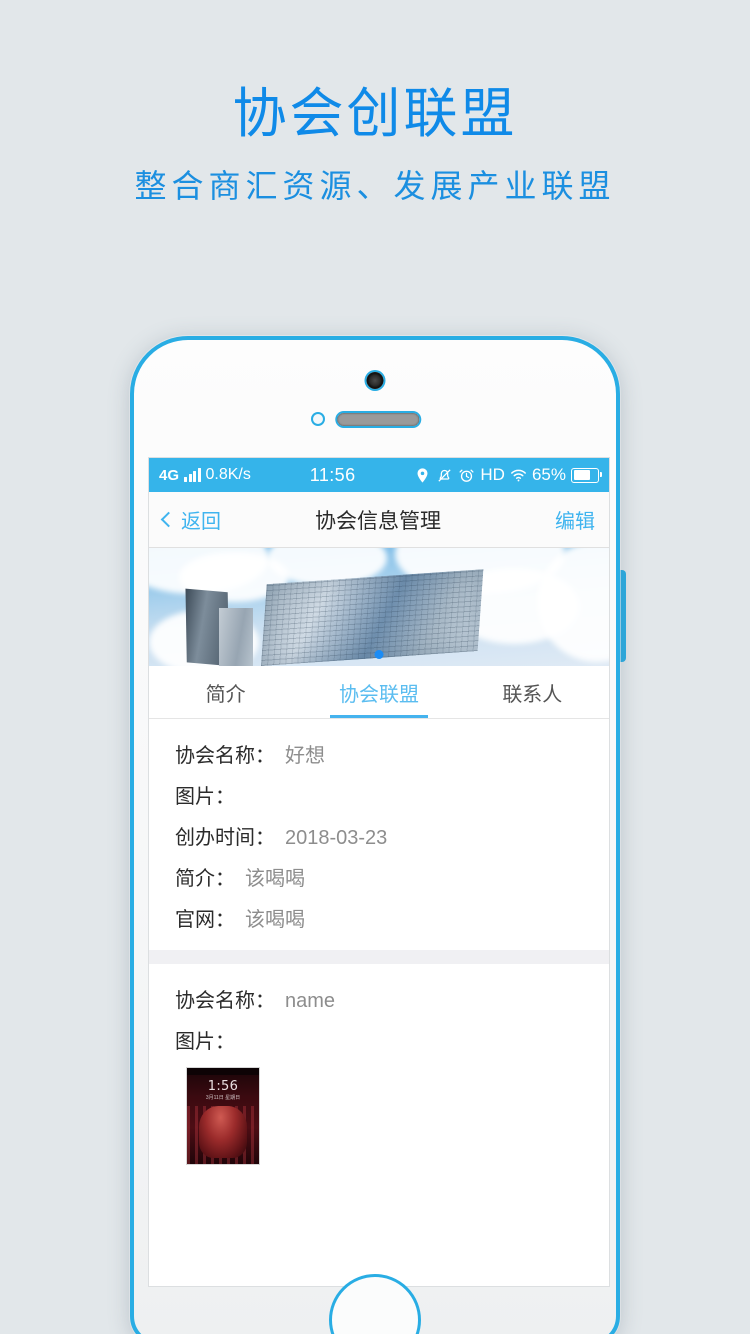  What do you see at coordinates (379, 917) in the screenshot?
I see `field-row: 官网： 该喝喝` at bounding box center [379, 917].